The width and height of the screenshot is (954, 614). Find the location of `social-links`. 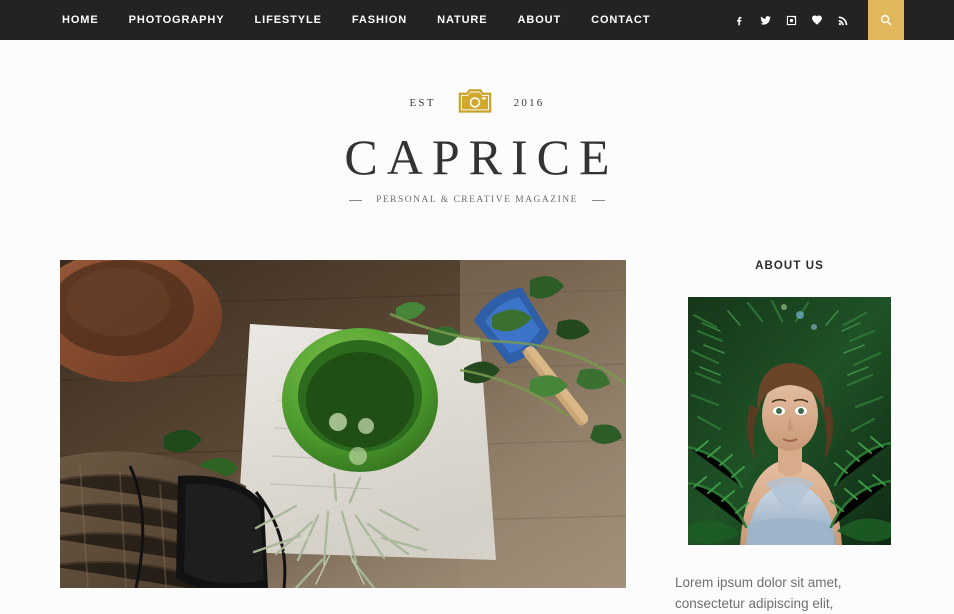

social-links is located at coordinates (800, 20).